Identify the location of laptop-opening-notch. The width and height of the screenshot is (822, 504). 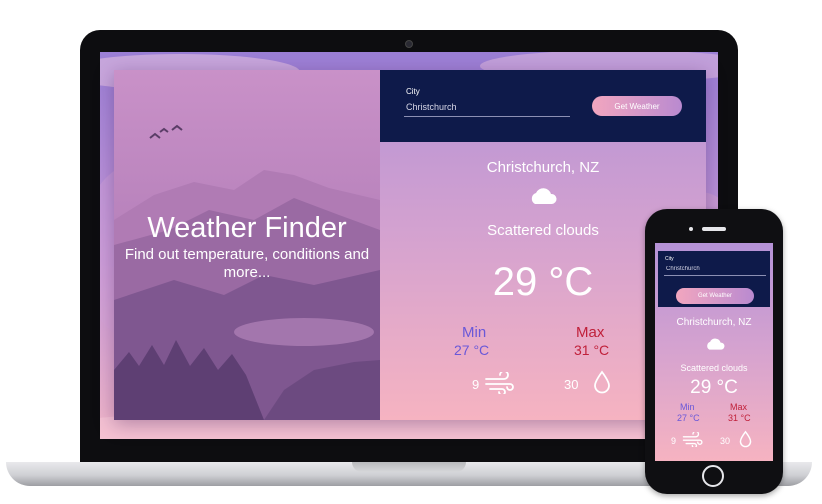
(409, 467).